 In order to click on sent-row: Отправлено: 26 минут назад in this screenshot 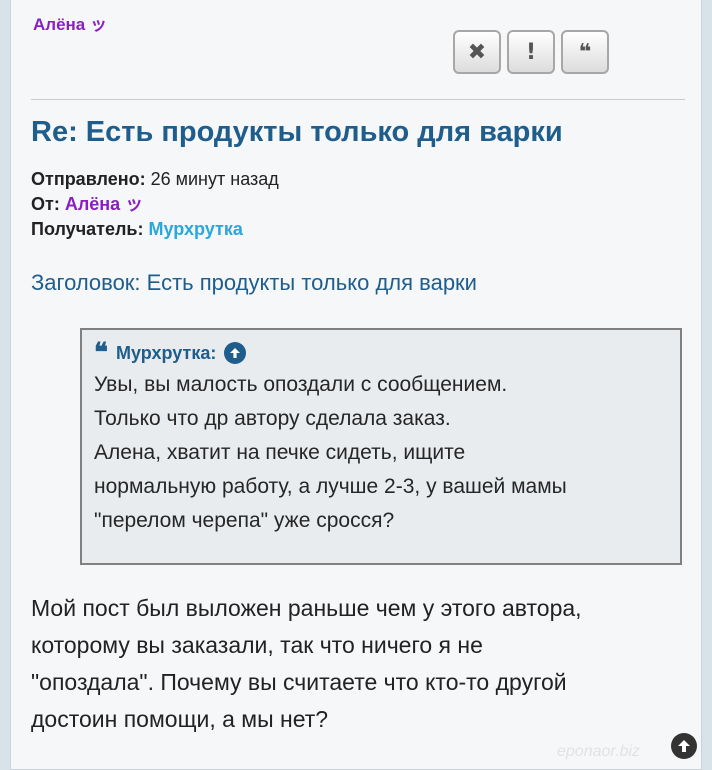, I will do `click(155, 179)`.